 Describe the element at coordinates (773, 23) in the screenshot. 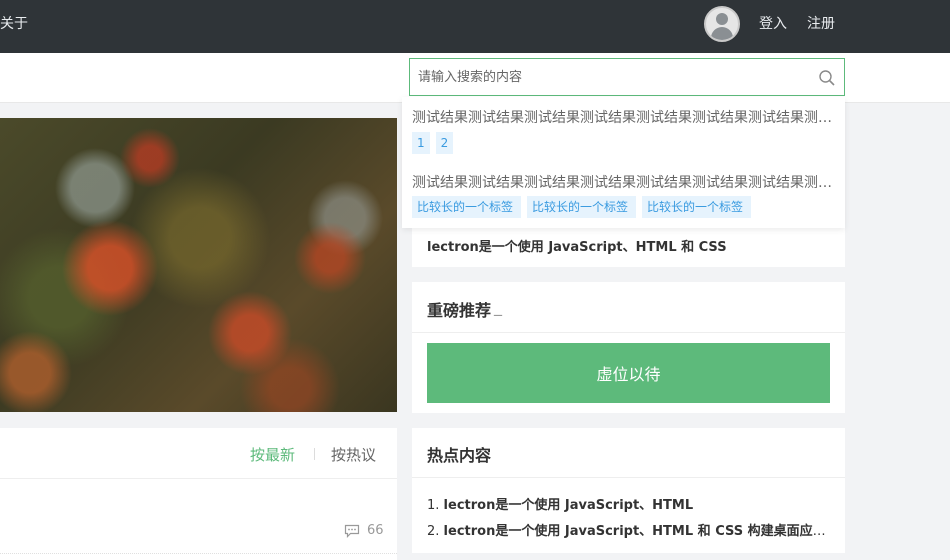

I see `login-link: 登入` at that location.